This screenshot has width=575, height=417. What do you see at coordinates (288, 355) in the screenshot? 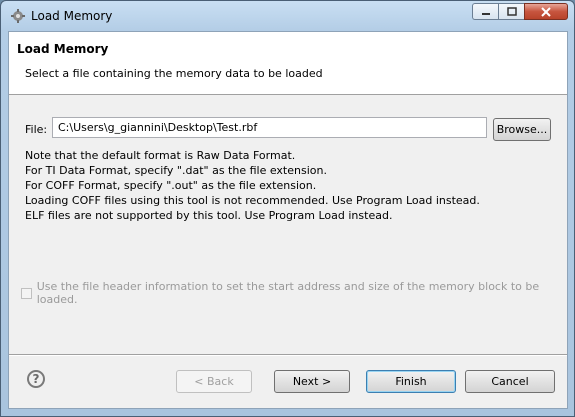
I see `button-bar-divider` at bounding box center [288, 355].